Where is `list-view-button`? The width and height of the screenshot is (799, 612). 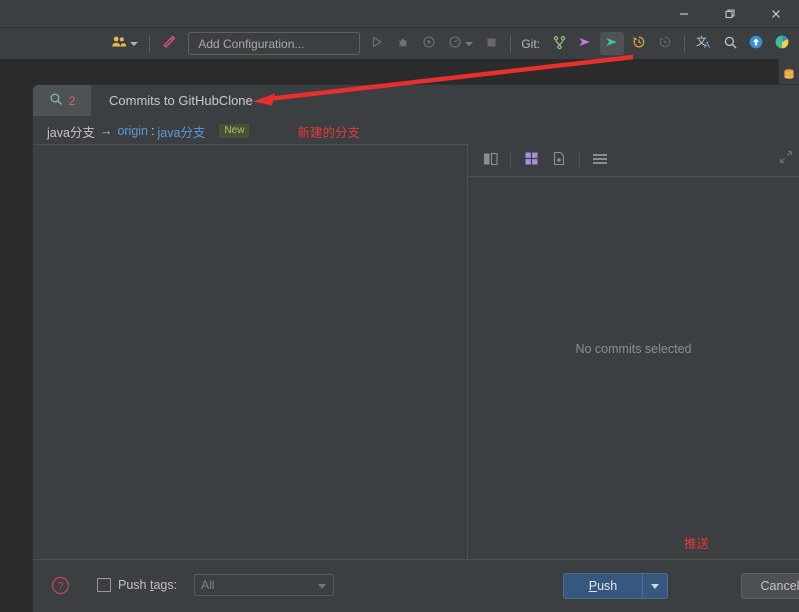 list-view-button is located at coordinates (600, 160).